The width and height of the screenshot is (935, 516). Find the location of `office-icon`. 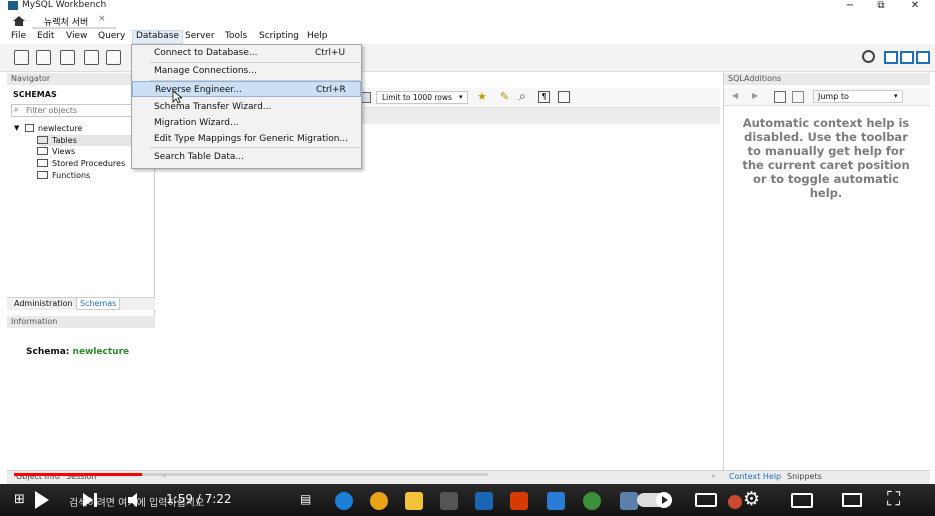

office-icon is located at coordinates (519, 501).